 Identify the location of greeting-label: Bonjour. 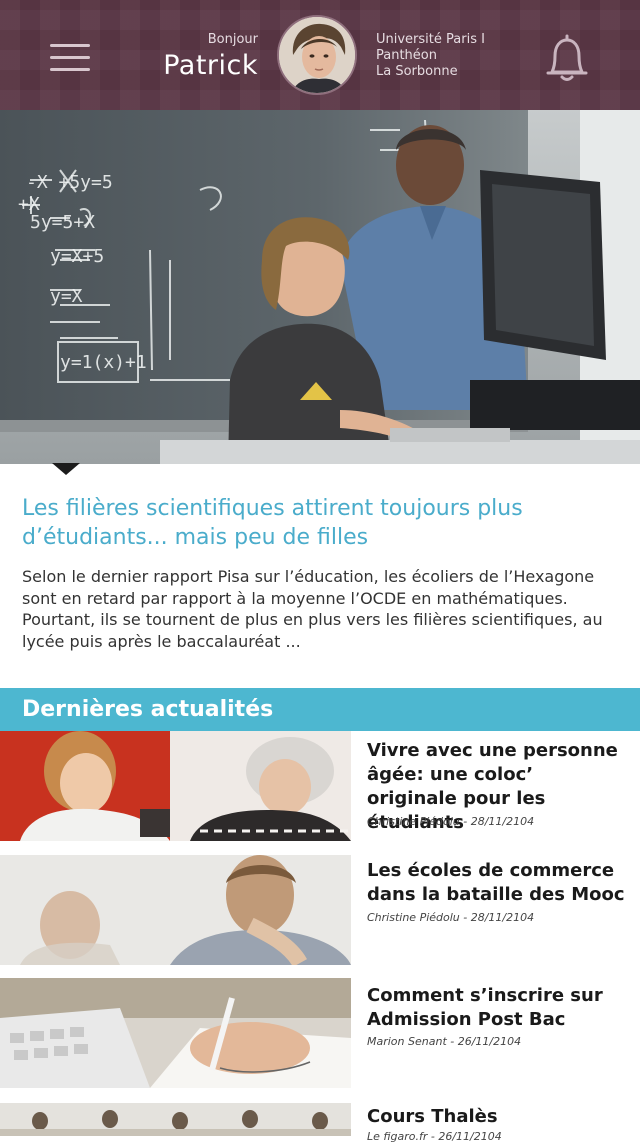
(232, 39).